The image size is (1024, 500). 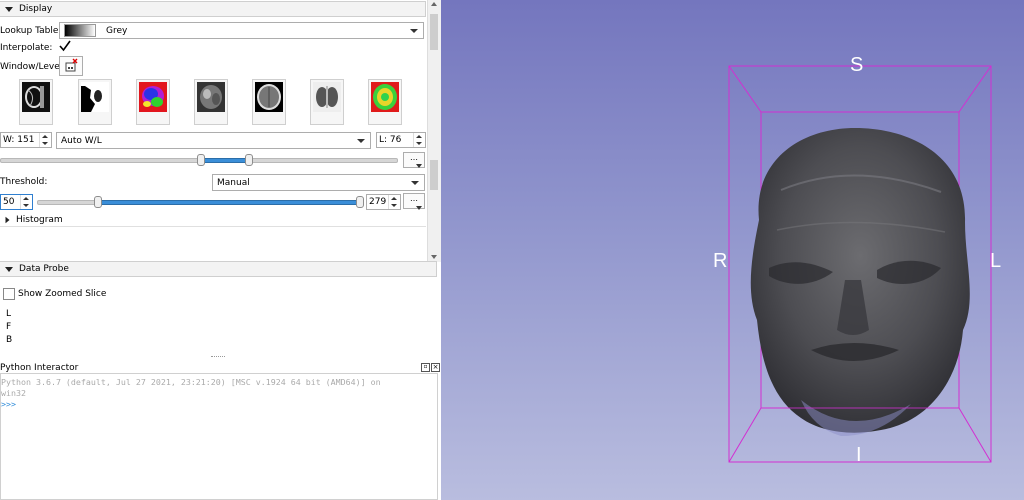 I want to click on lookup-table-value: Grey, so click(x=117, y=30).